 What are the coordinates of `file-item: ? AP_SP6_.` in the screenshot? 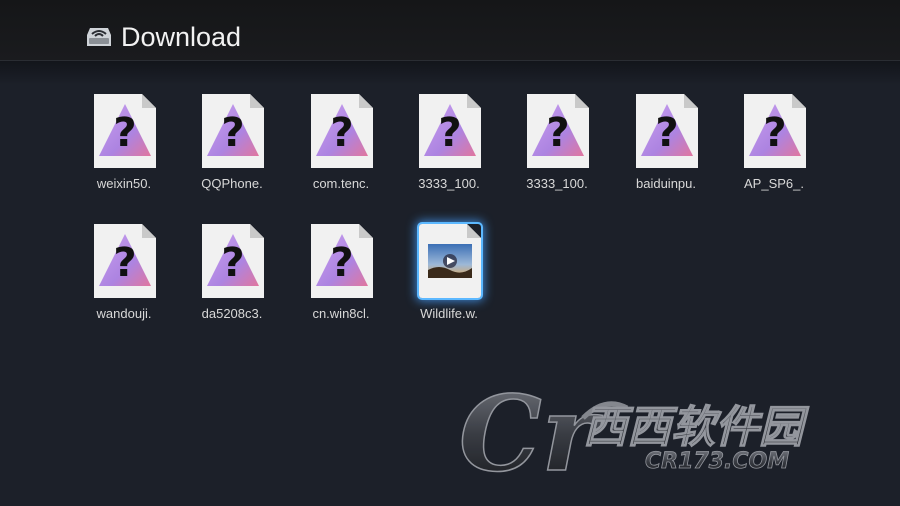 It's located at (774, 152).